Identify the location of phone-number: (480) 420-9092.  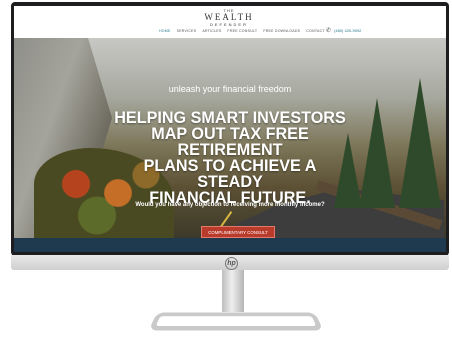
(348, 30).